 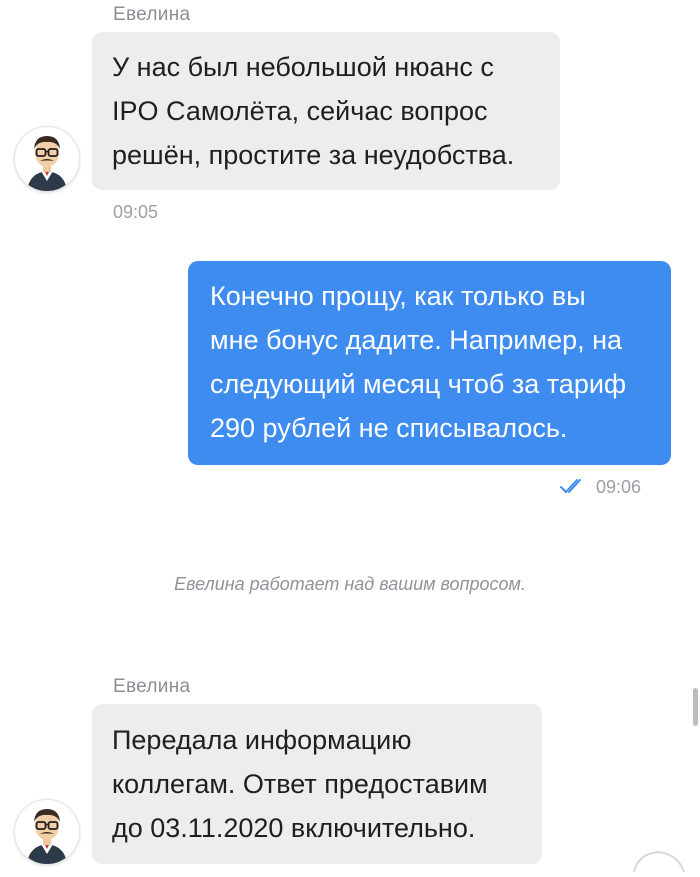 What do you see at coordinates (658, 861) in the screenshot?
I see `scroll-down-icon` at bounding box center [658, 861].